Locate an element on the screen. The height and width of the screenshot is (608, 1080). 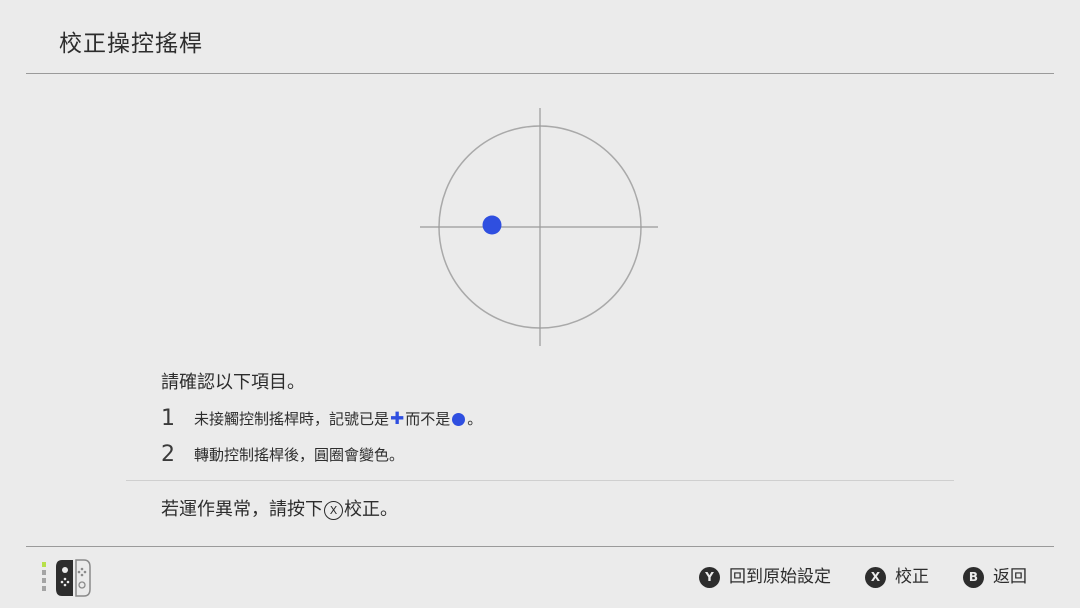
page-title: 校正操控搖桿 is located at coordinates (131, 44).